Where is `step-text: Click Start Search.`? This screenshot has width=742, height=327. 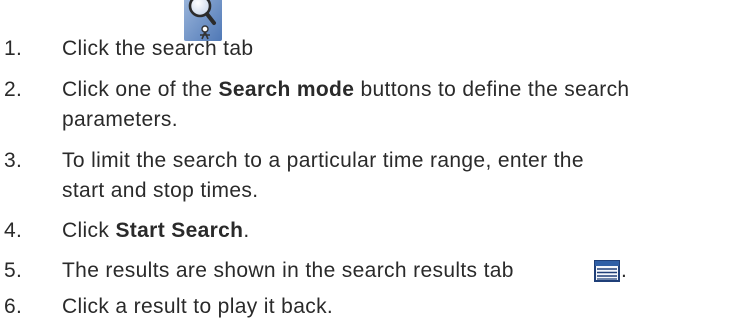
step-text: Click Start Search. is located at coordinates (156, 231).